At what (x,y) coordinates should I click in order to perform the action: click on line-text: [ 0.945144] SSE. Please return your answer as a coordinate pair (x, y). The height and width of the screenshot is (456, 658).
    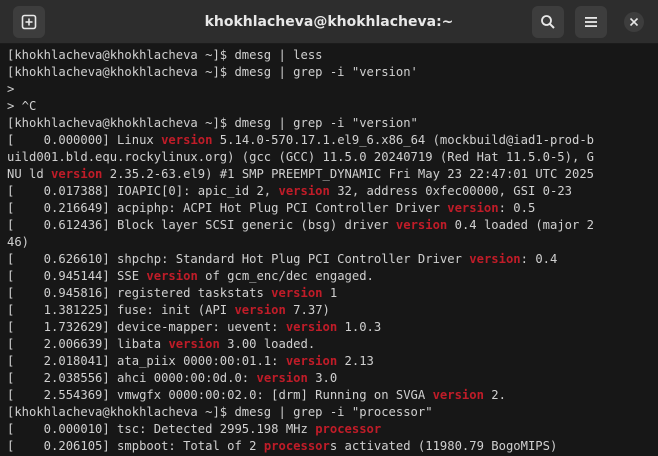
    Looking at the image, I should click on (77, 276).